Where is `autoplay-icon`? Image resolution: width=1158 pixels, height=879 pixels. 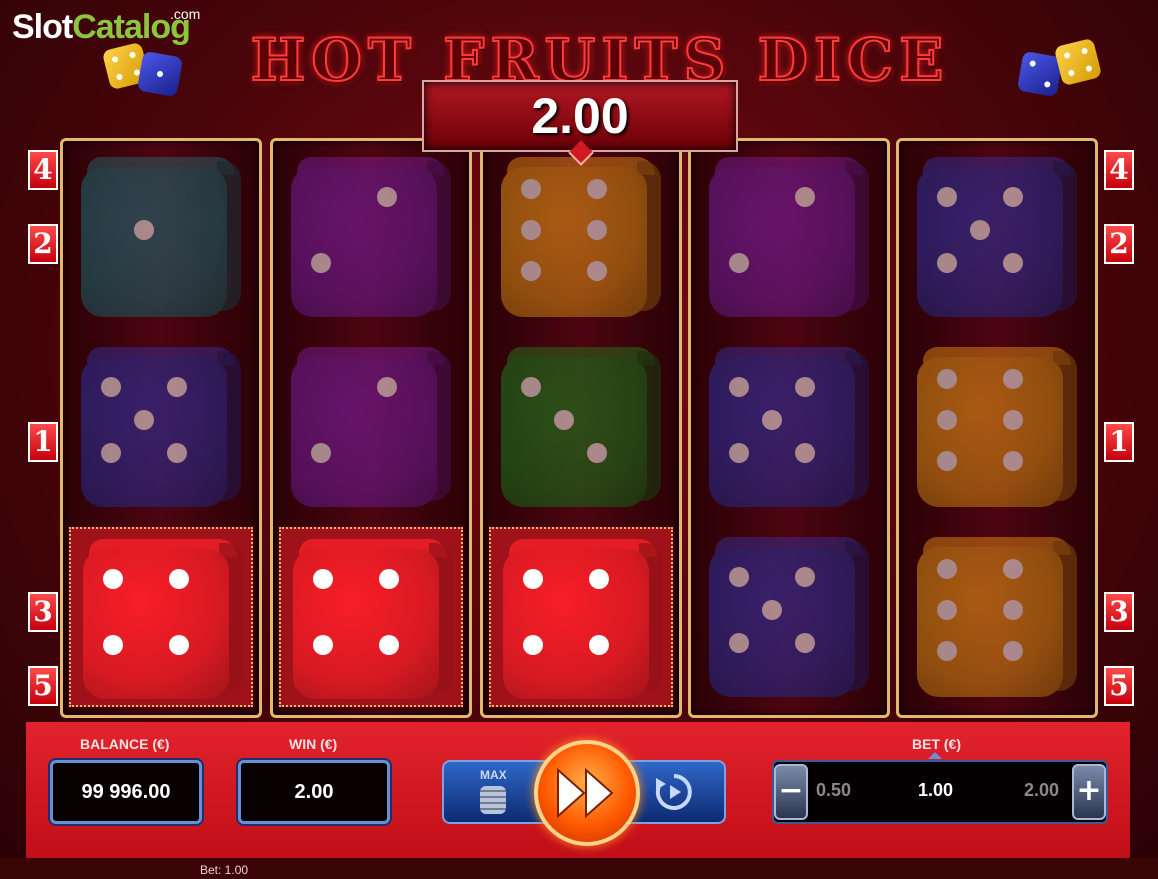 autoplay-icon is located at coordinates (673, 792).